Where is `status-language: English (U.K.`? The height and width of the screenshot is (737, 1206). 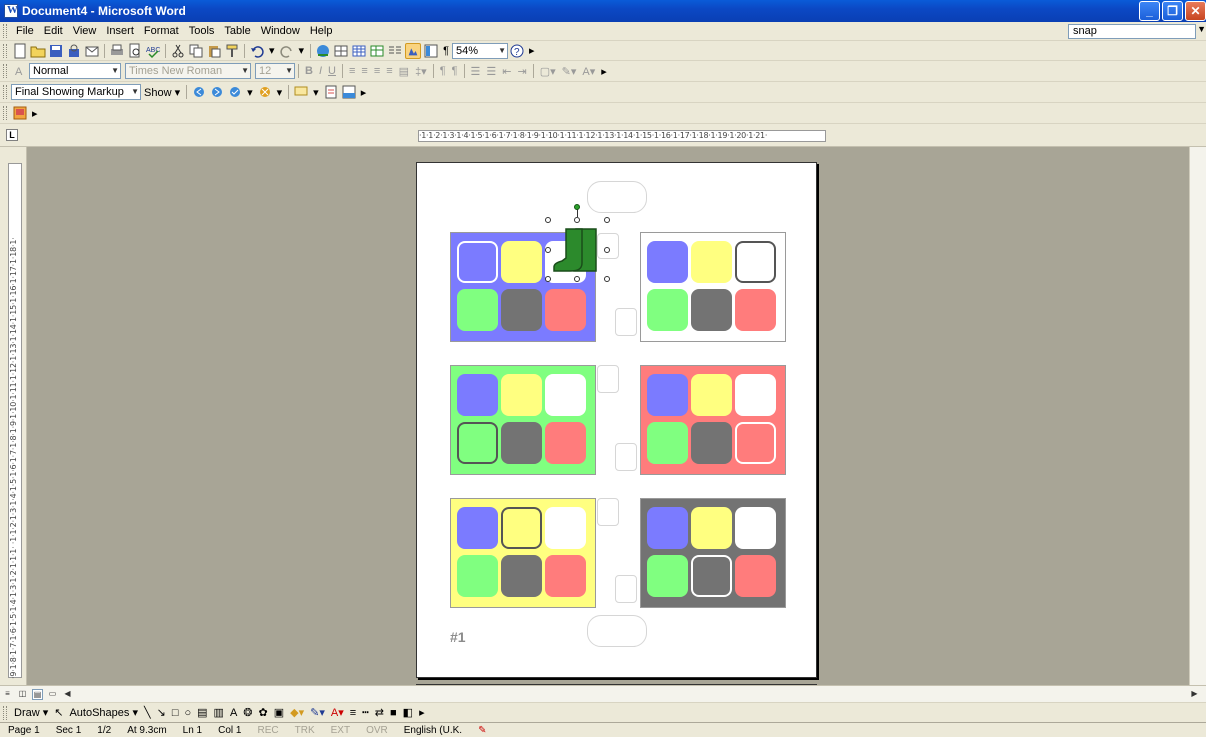 status-language: English (U.K. is located at coordinates (433, 730).